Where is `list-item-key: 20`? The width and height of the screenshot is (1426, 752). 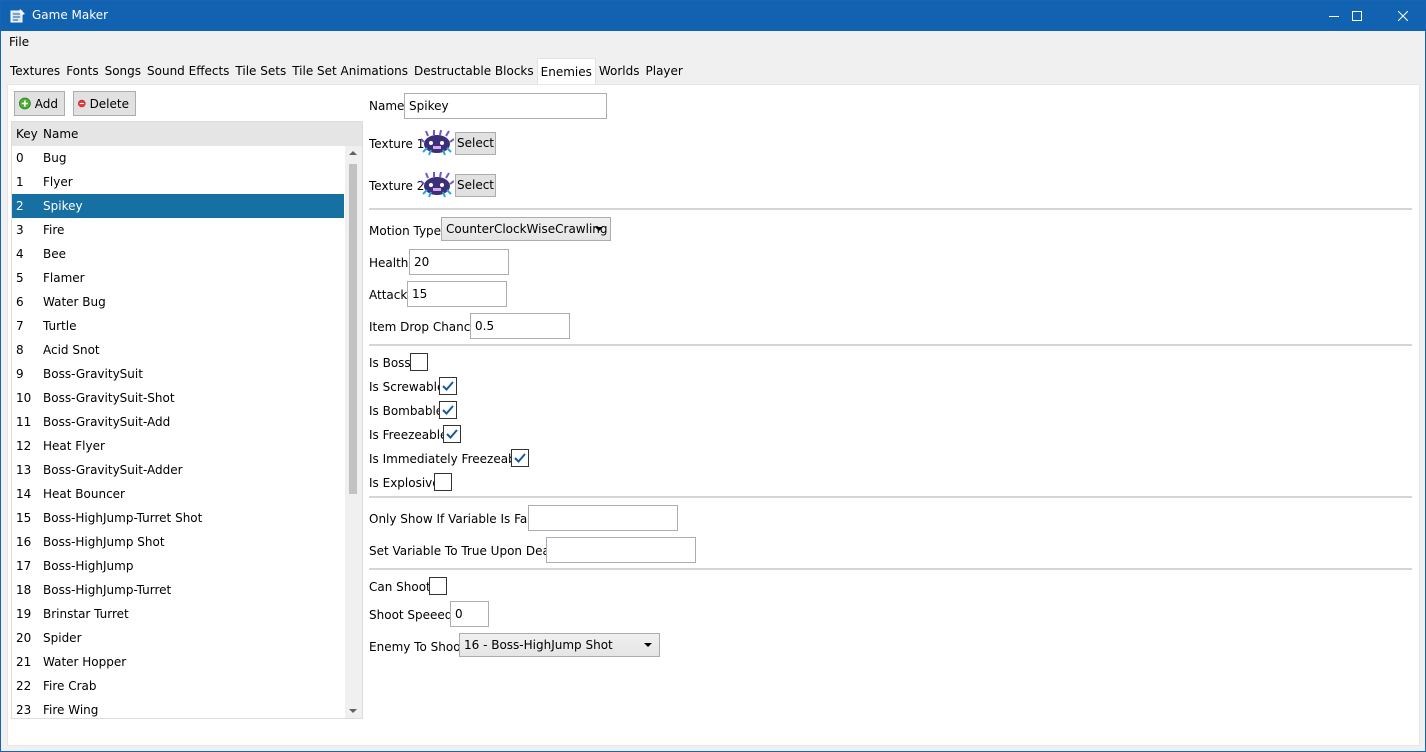
list-item-key: 20 is located at coordinates (24, 638).